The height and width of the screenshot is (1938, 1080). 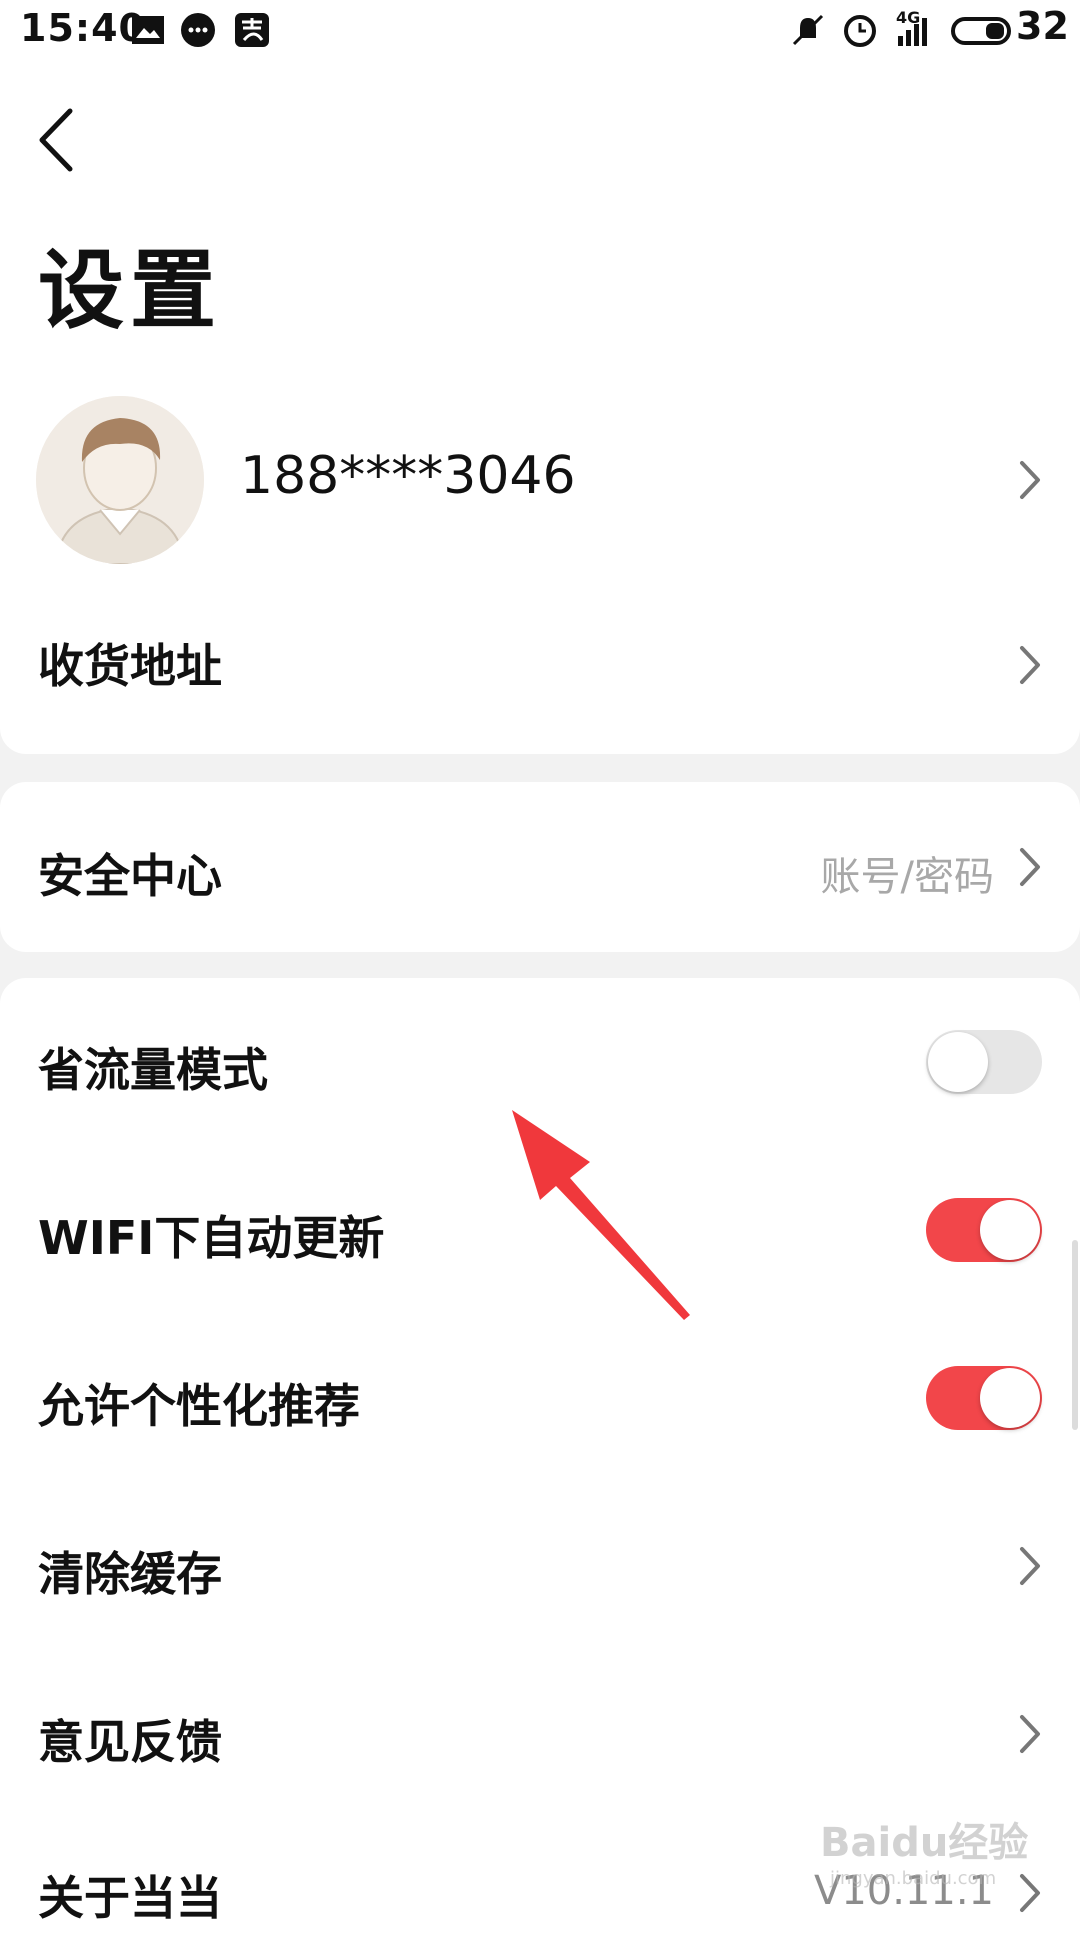 I want to click on security-card: 安全中心 账号/密码, so click(x=540, y=867).